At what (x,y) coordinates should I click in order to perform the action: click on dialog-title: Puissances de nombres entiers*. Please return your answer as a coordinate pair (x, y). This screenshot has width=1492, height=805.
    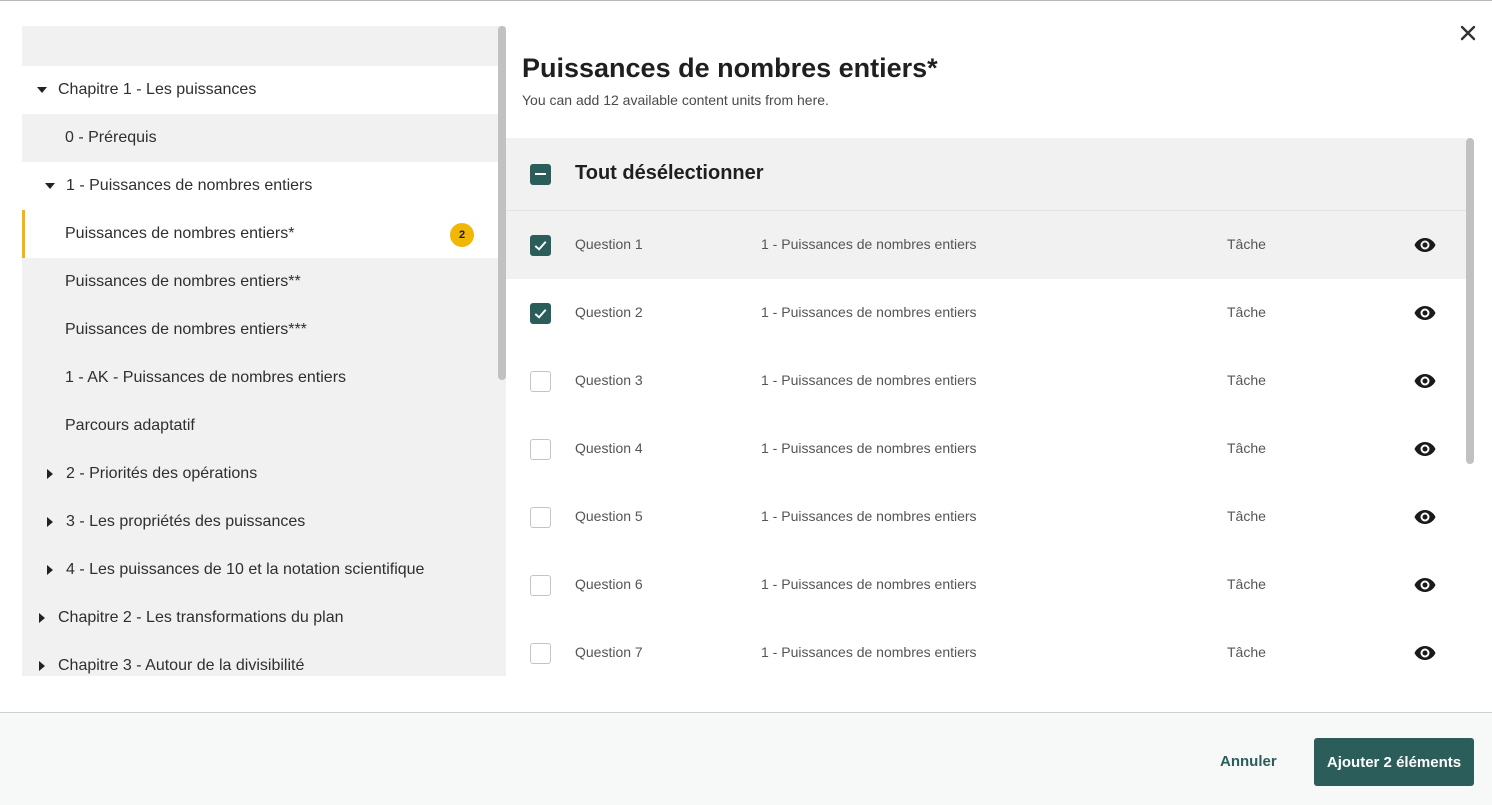
    Looking at the image, I should click on (730, 68).